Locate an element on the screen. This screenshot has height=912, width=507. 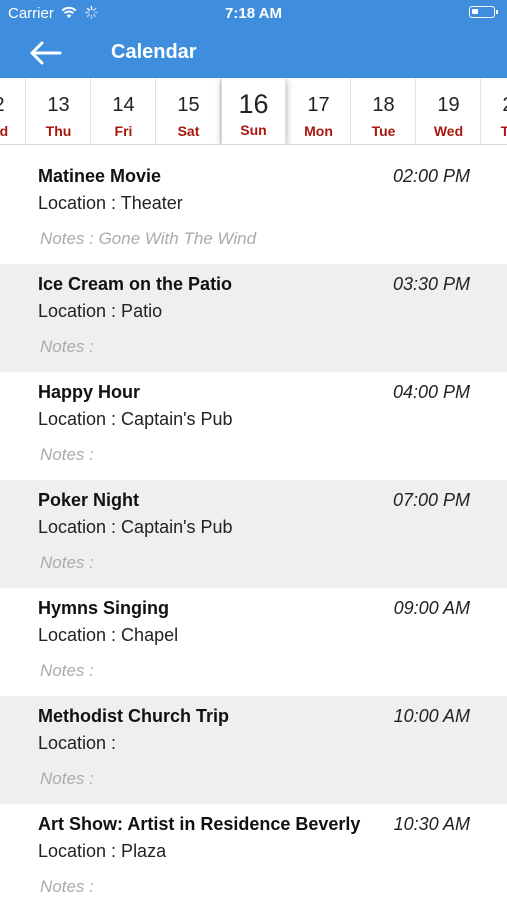
date-number: 13 is located at coordinates (58, 105).